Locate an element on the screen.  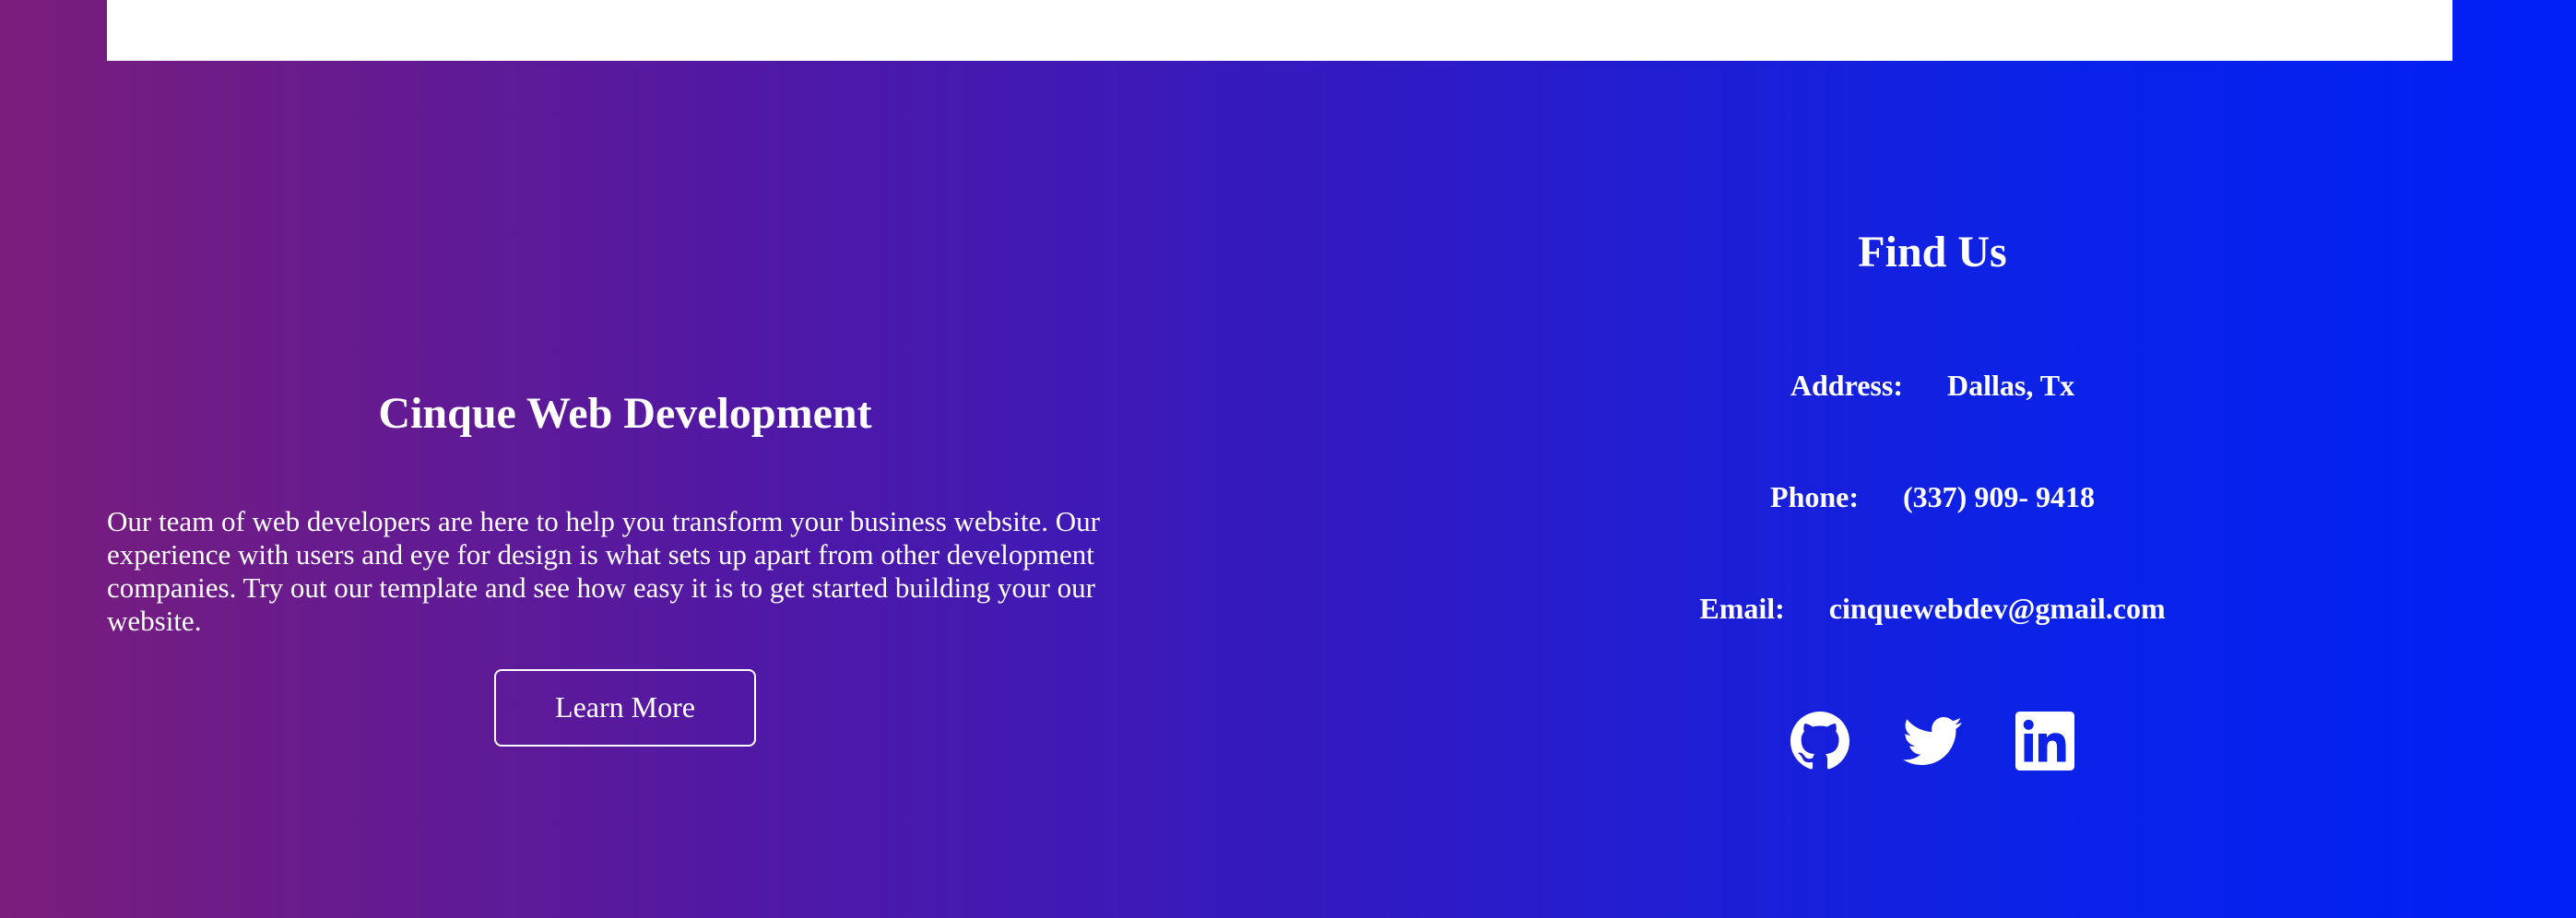
phone-label: Phone: is located at coordinates (1815, 496).